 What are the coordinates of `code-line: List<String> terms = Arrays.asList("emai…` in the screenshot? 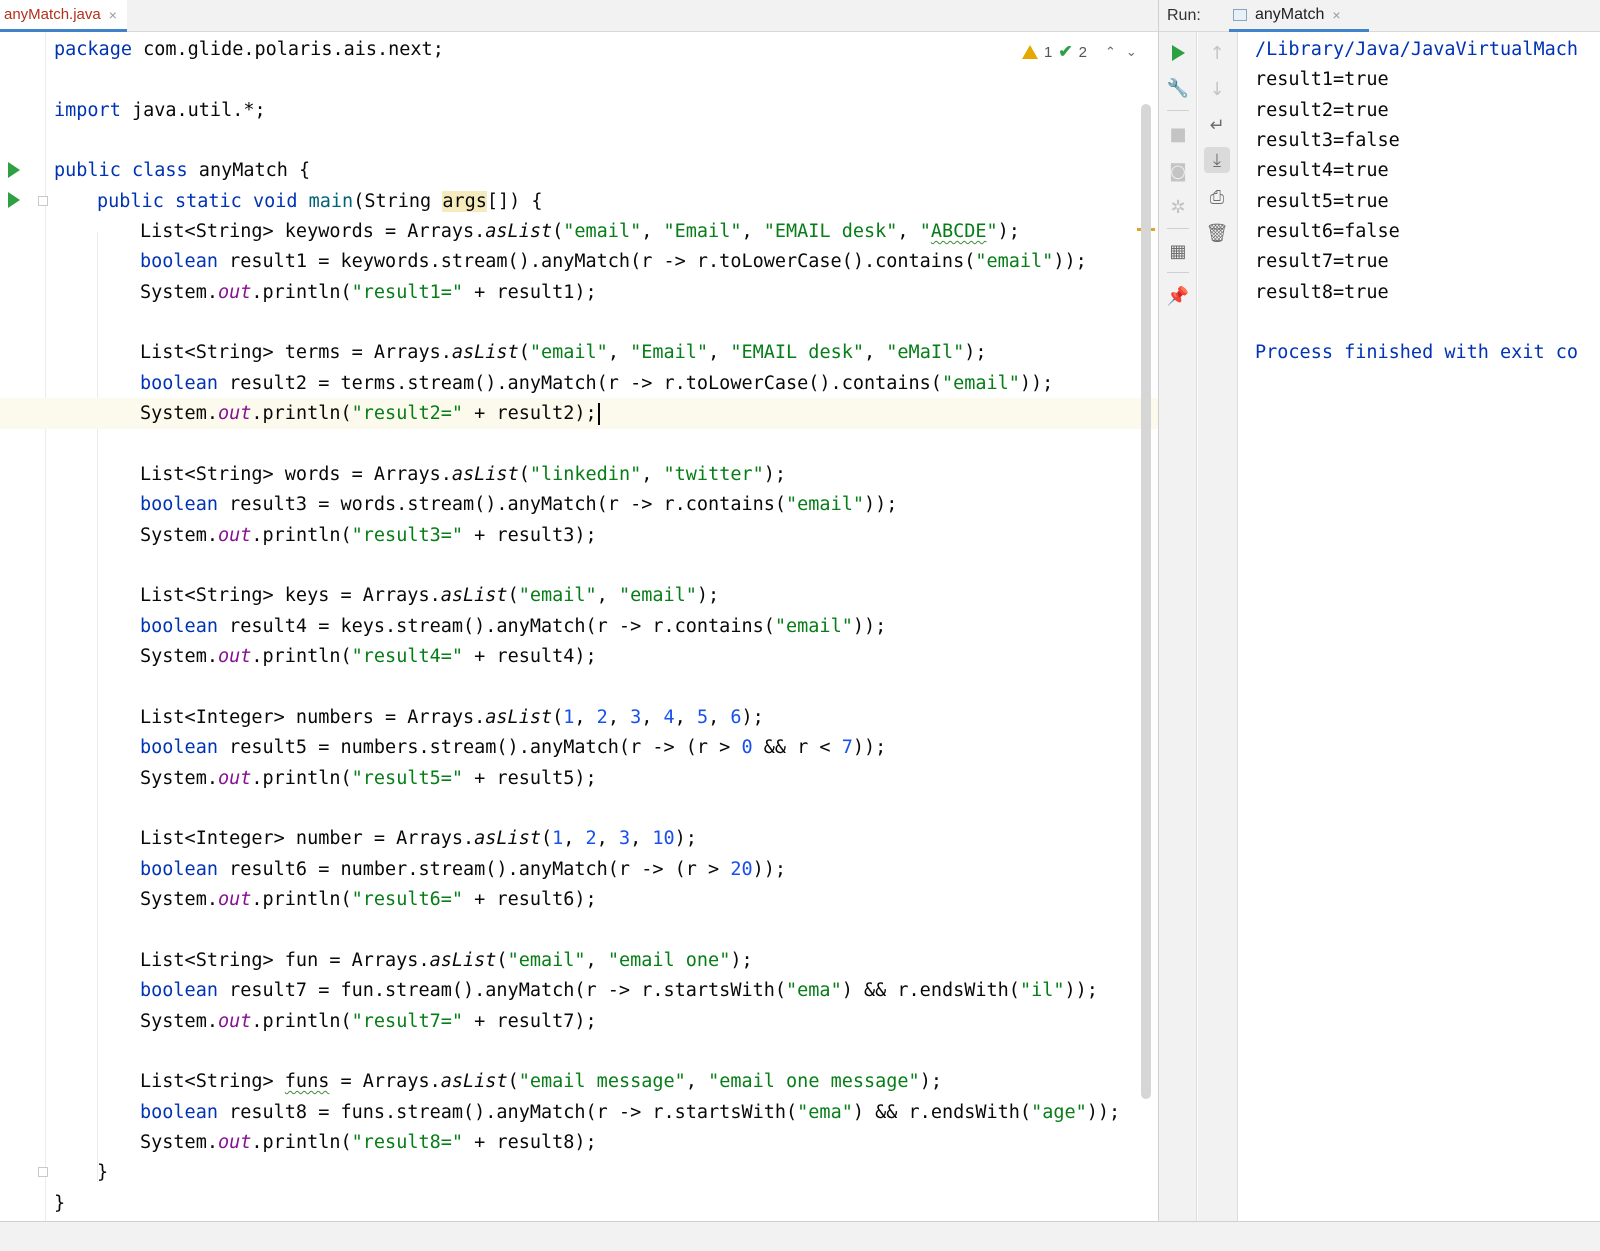 It's located at (563, 352).